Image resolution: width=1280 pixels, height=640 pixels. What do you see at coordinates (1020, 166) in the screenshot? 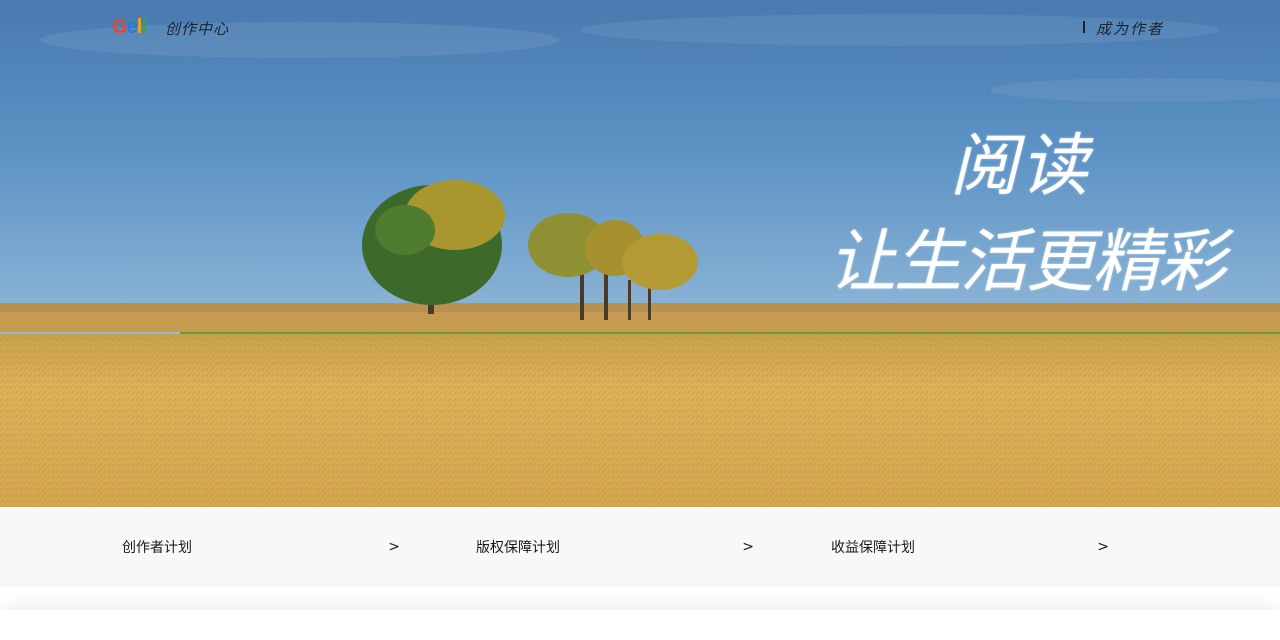
I see `hero-slogan-line1: 阅读` at bounding box center [1020, 166].